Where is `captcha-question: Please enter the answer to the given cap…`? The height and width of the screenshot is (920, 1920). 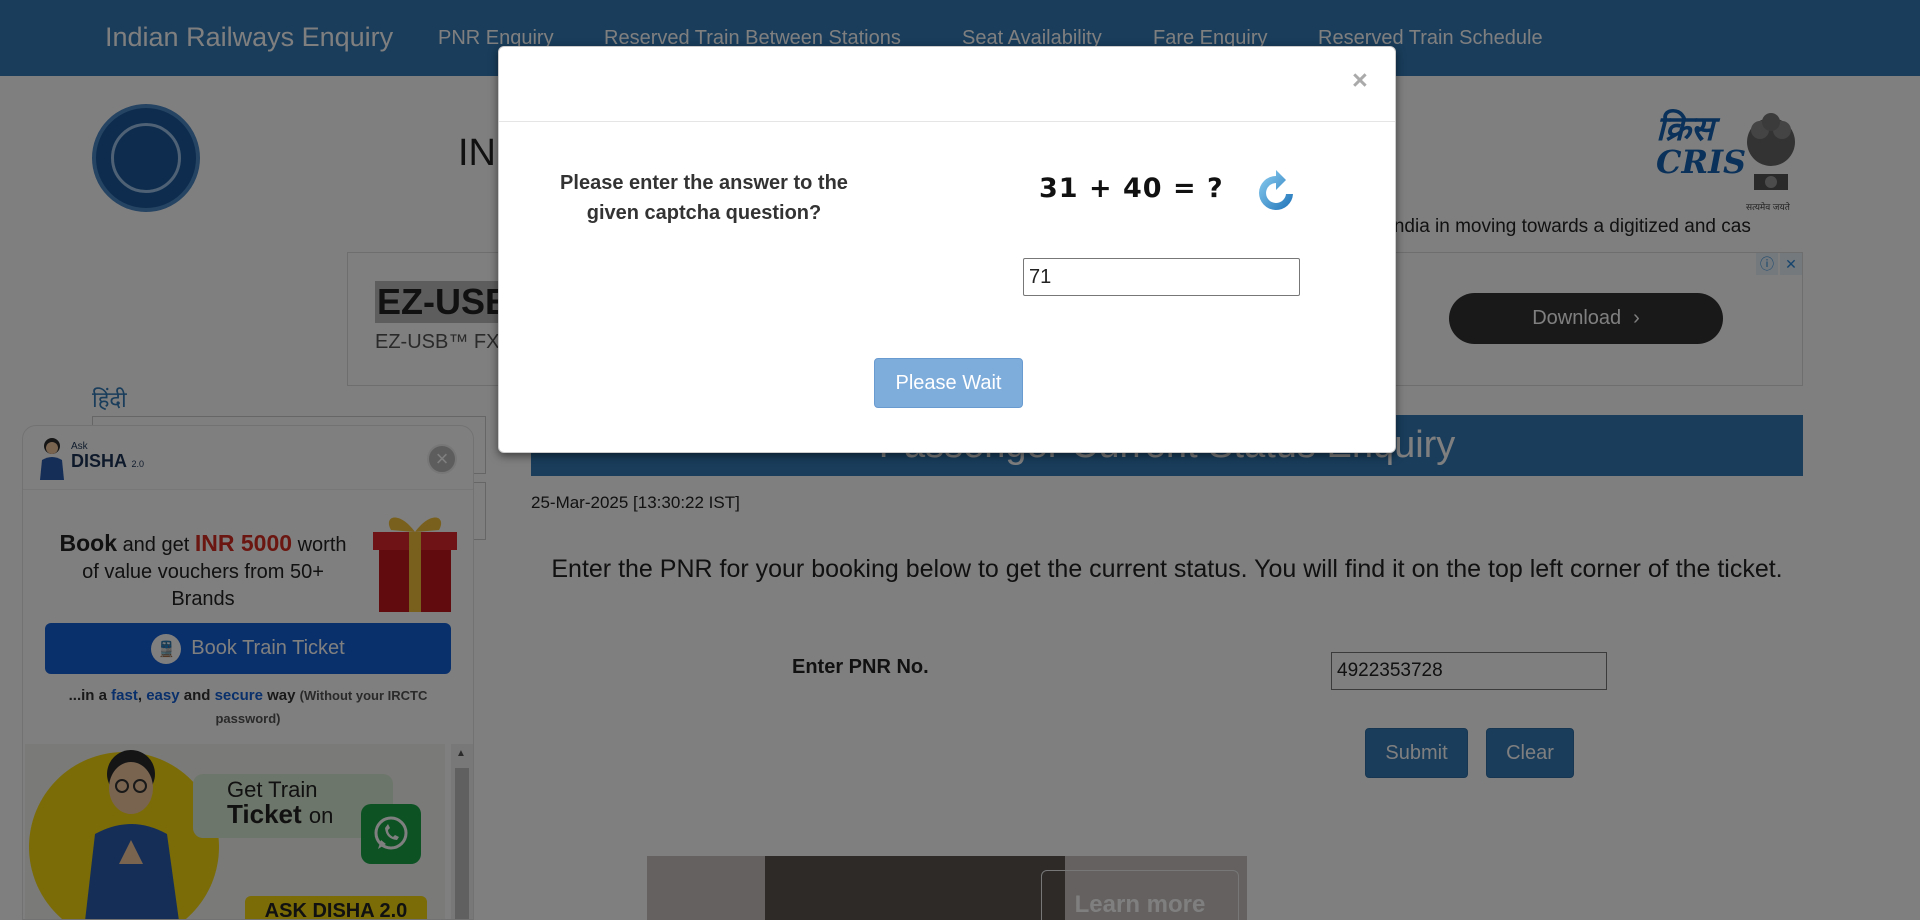
captcha-question: Please enter the answer to the given cap… is located at coordinates (704, 198).